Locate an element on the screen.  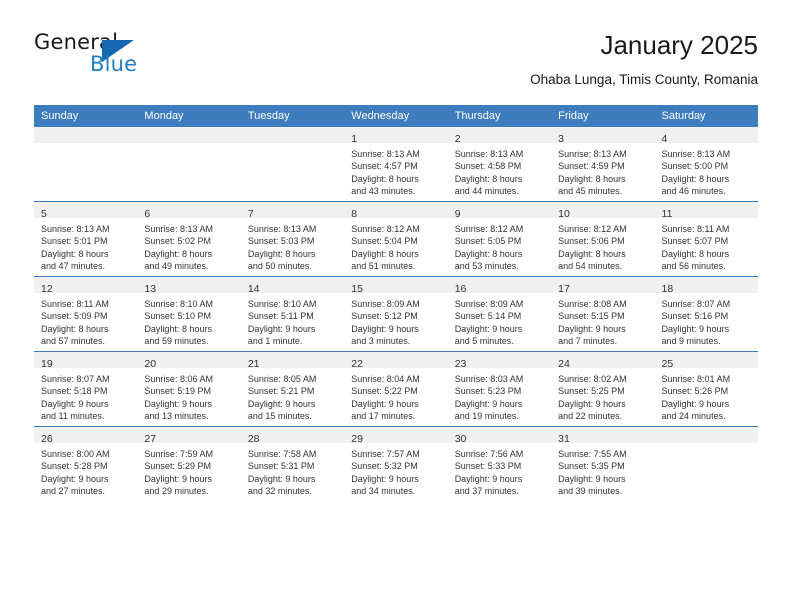
day-number: 21 is located at coordinates (253, 364).